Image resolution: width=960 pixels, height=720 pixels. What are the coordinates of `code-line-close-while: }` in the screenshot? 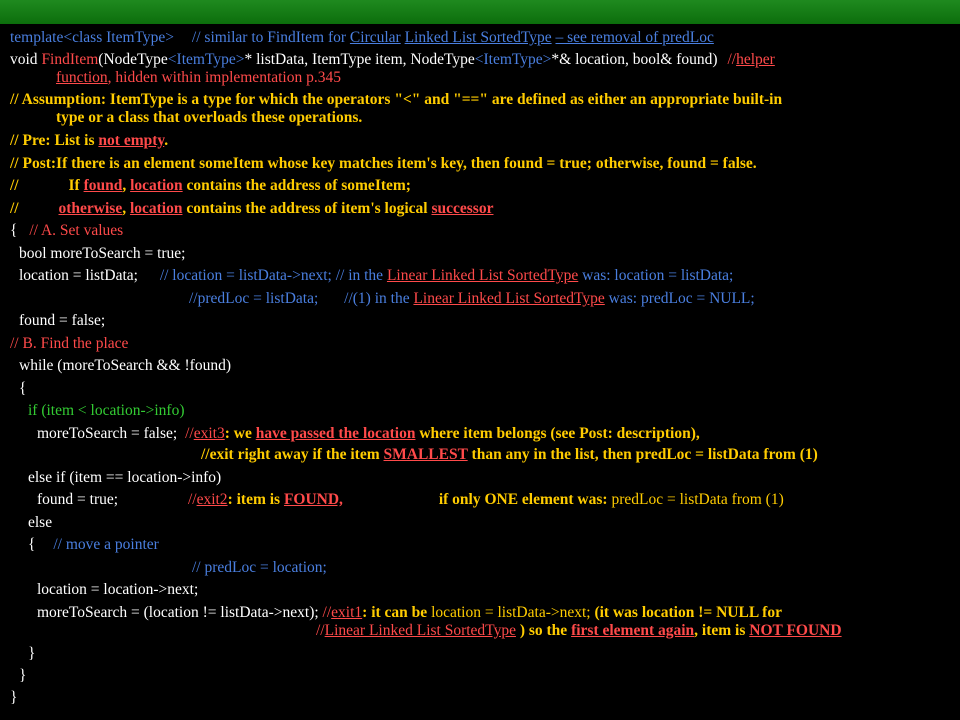 It's located at (489, 676).